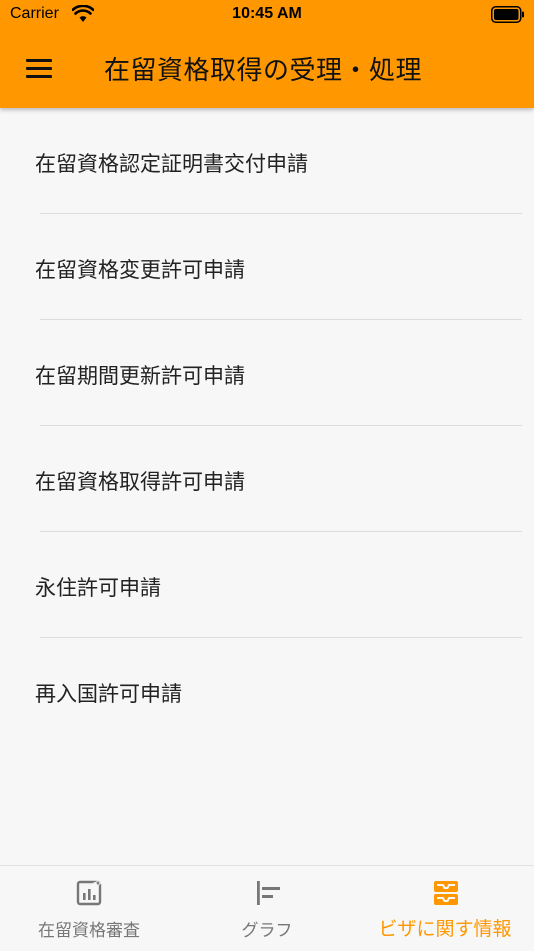 This screenshot has height=951, width=534. What do you see at coordinates (98, 588) in the screenshot?
I see `list-item-label: 永住許可申請` at bounding box center [98, 588].